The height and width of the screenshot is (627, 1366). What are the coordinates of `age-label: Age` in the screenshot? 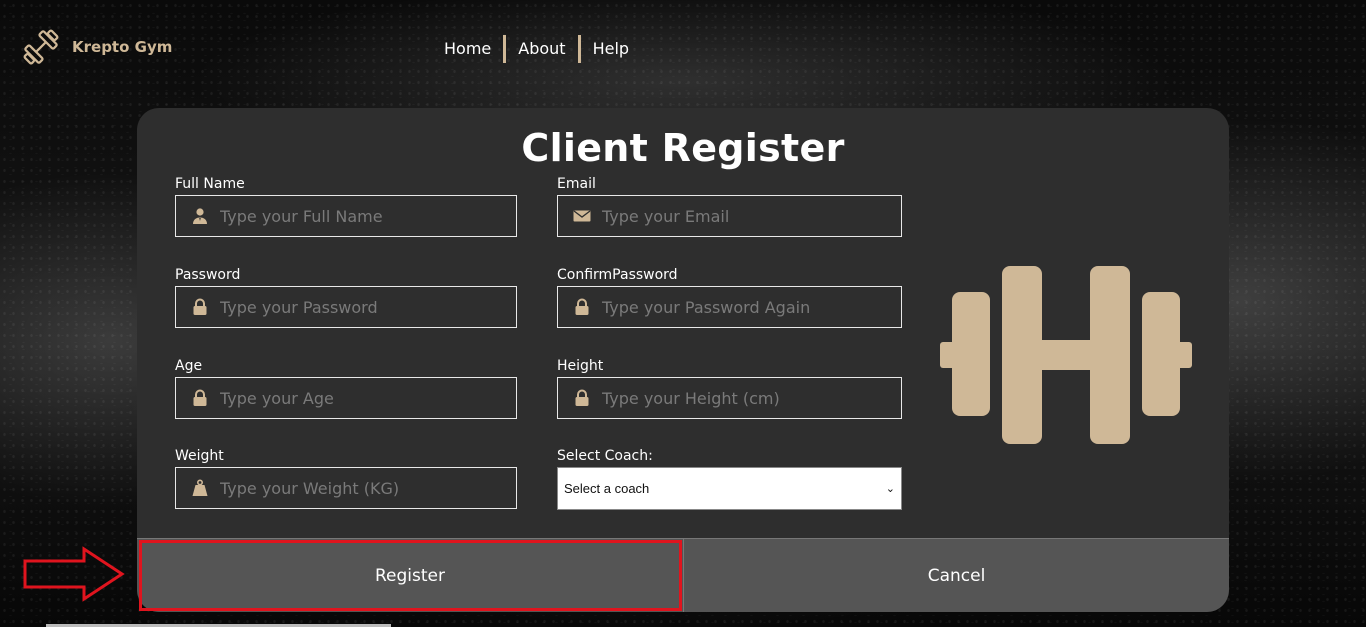 It's located at (189, 366).